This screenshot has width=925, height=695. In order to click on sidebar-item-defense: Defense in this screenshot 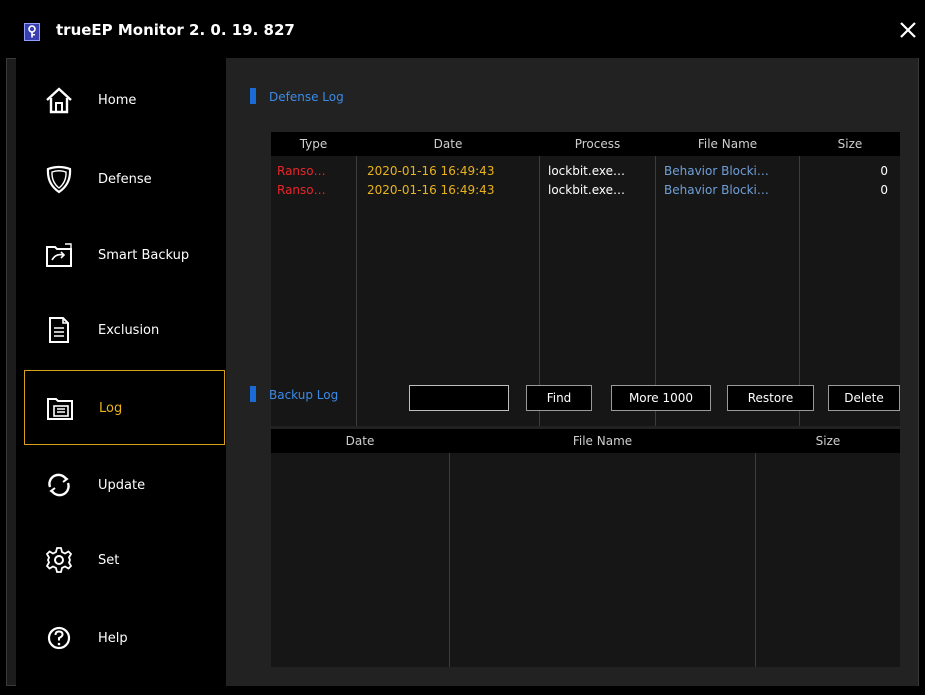, I will do `click(124, 179)`.